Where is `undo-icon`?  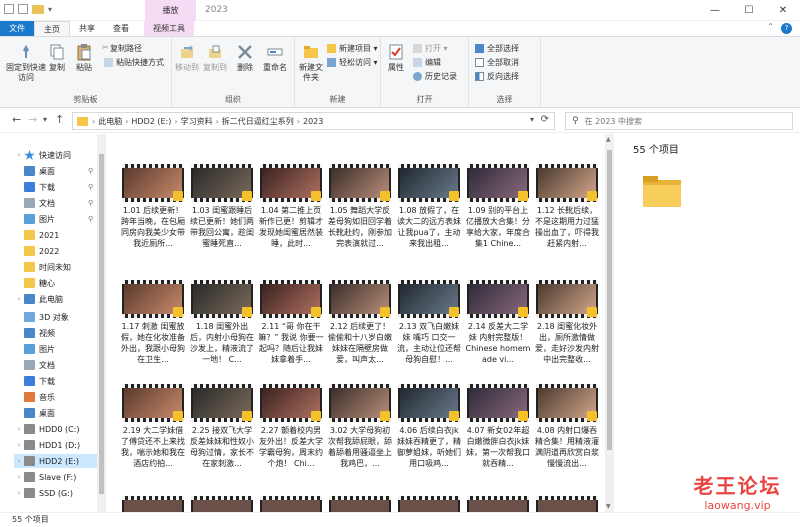
undo-icon is located at coordinates (9, 9).